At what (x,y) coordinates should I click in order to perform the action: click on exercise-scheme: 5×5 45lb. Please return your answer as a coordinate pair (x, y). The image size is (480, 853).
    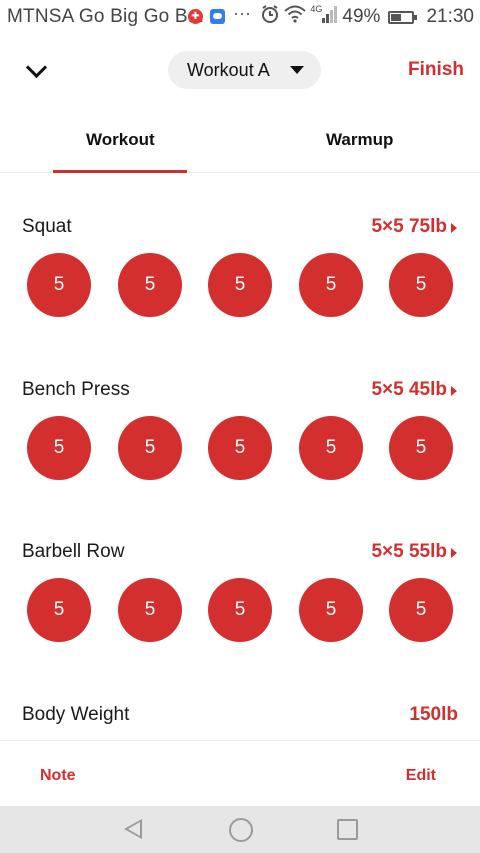
    Looking at the image, I should click on (409, 390).